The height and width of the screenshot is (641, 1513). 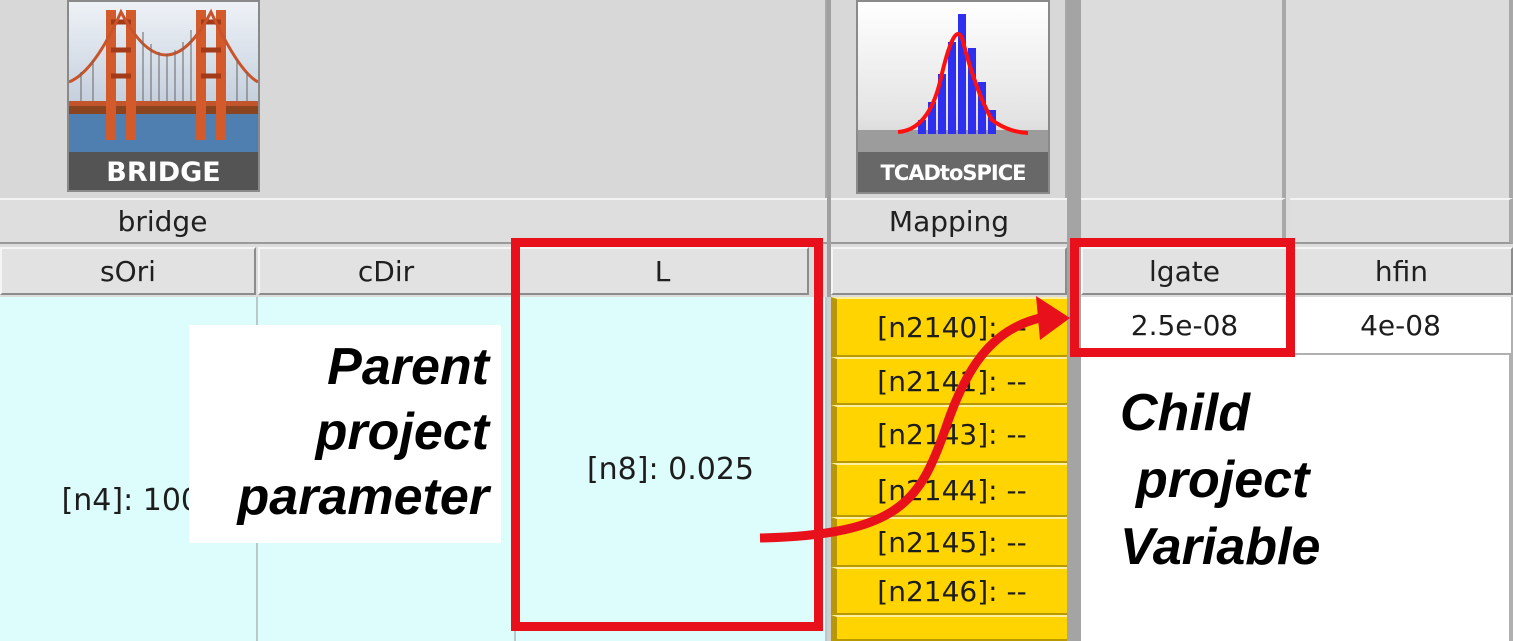 What do you see at coordinates (1220, 547) in the screenshot?
I see `child-annotation-line: Variable` at bounding box center [1220, 547].